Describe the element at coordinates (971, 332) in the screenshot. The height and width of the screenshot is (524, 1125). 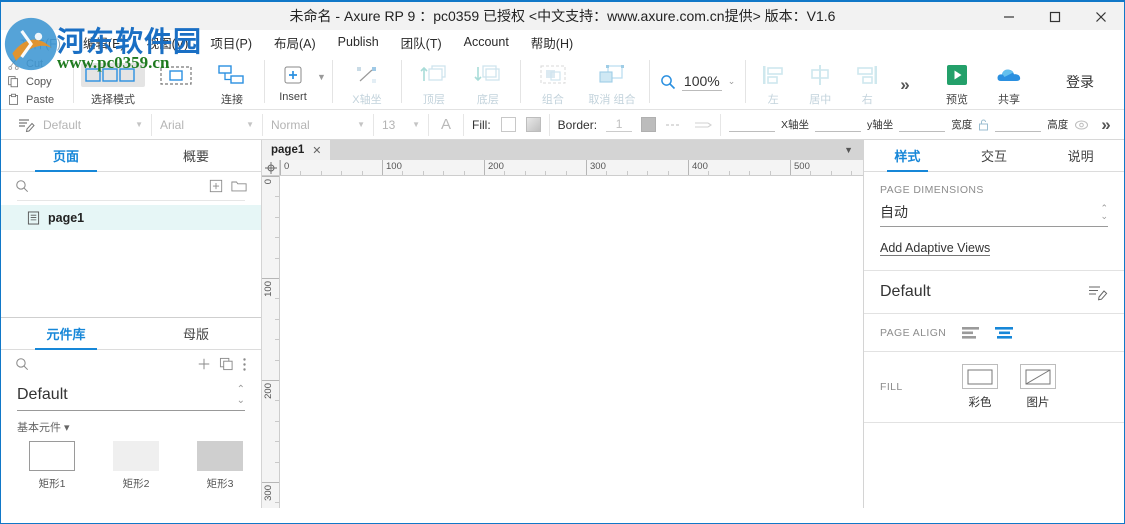
I see `page-align-left-icon` at that location.